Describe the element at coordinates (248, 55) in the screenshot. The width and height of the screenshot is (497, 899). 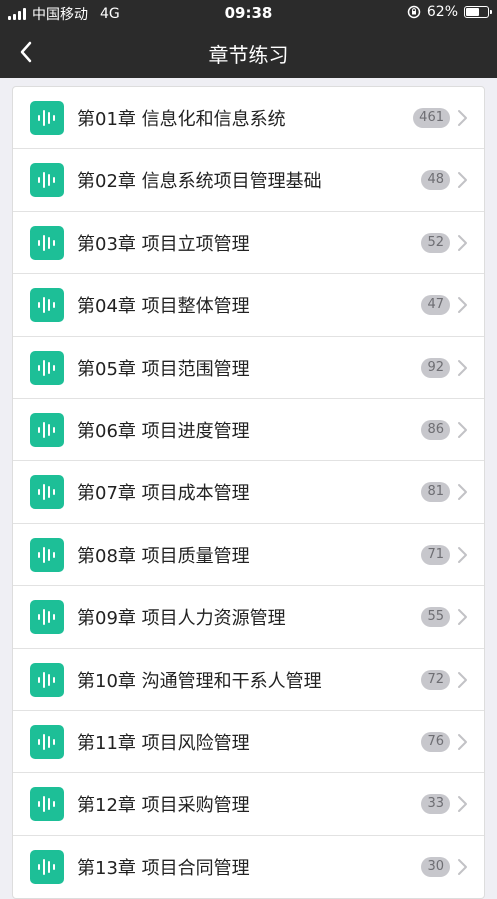
I see `page-title: 章节练习` at that location.